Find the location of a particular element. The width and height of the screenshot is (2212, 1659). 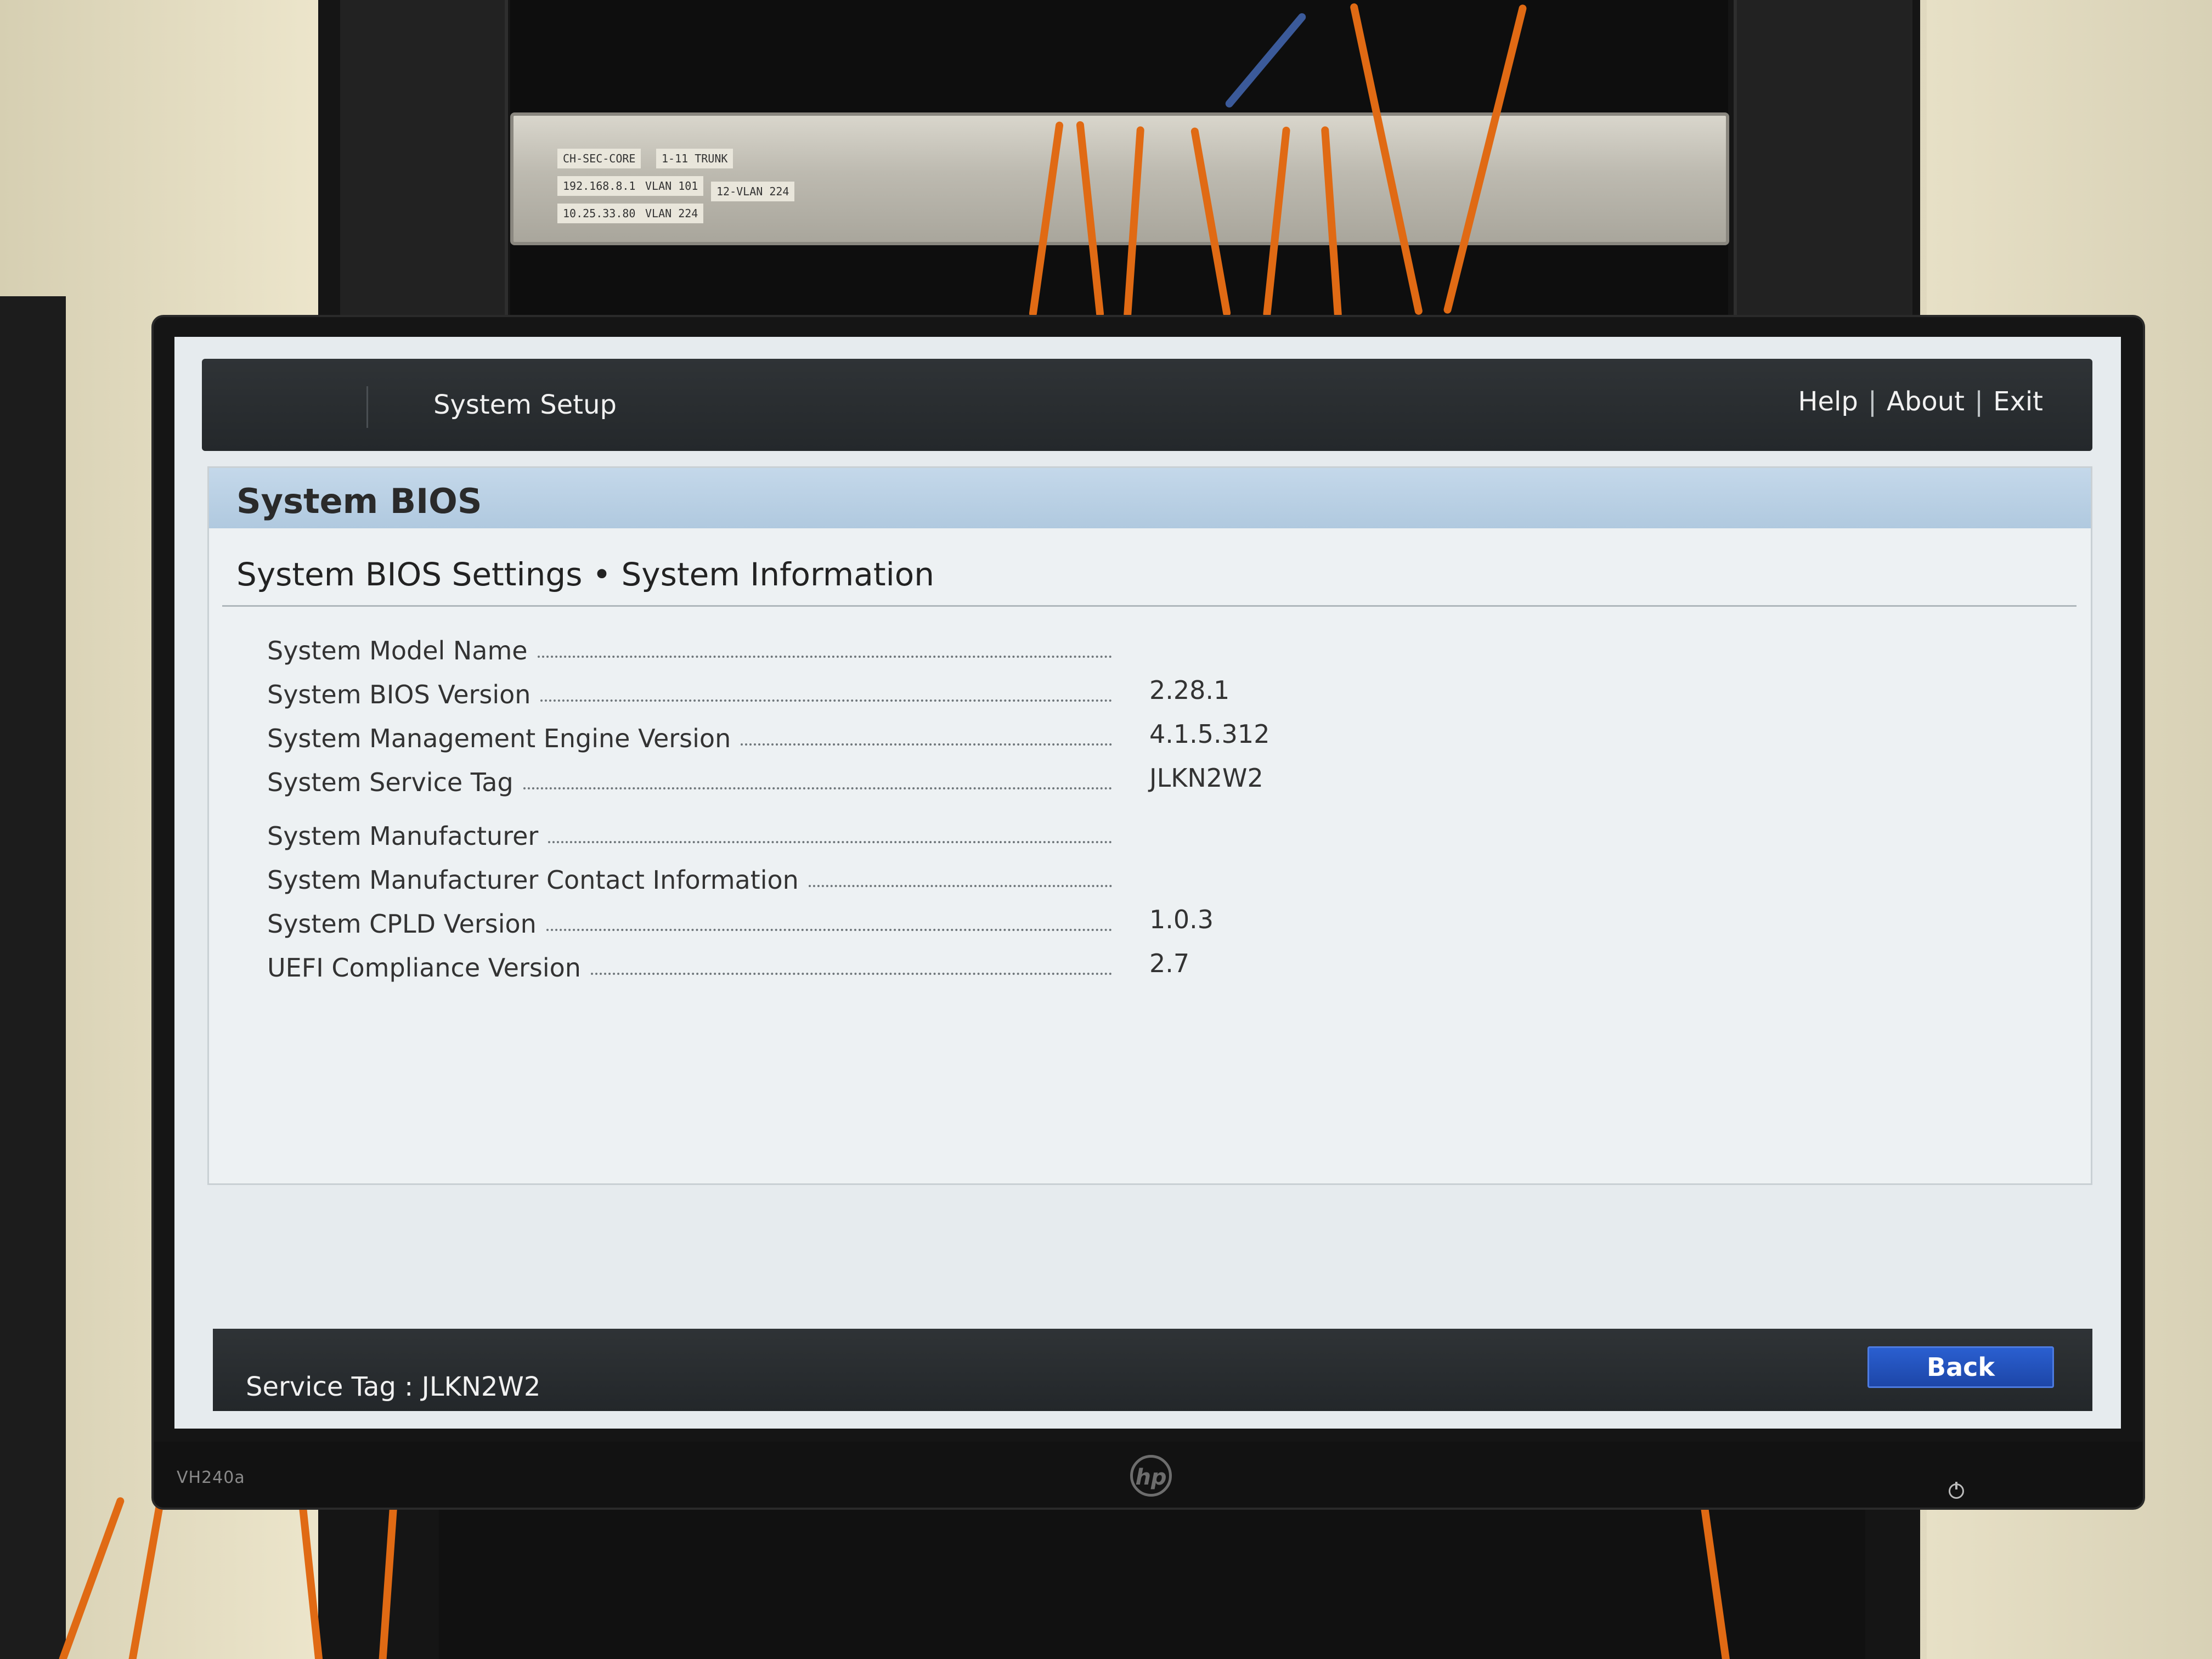

info-row-bios-version: System BIOS Version 2.28.1 is located at coordinates (748, 690).